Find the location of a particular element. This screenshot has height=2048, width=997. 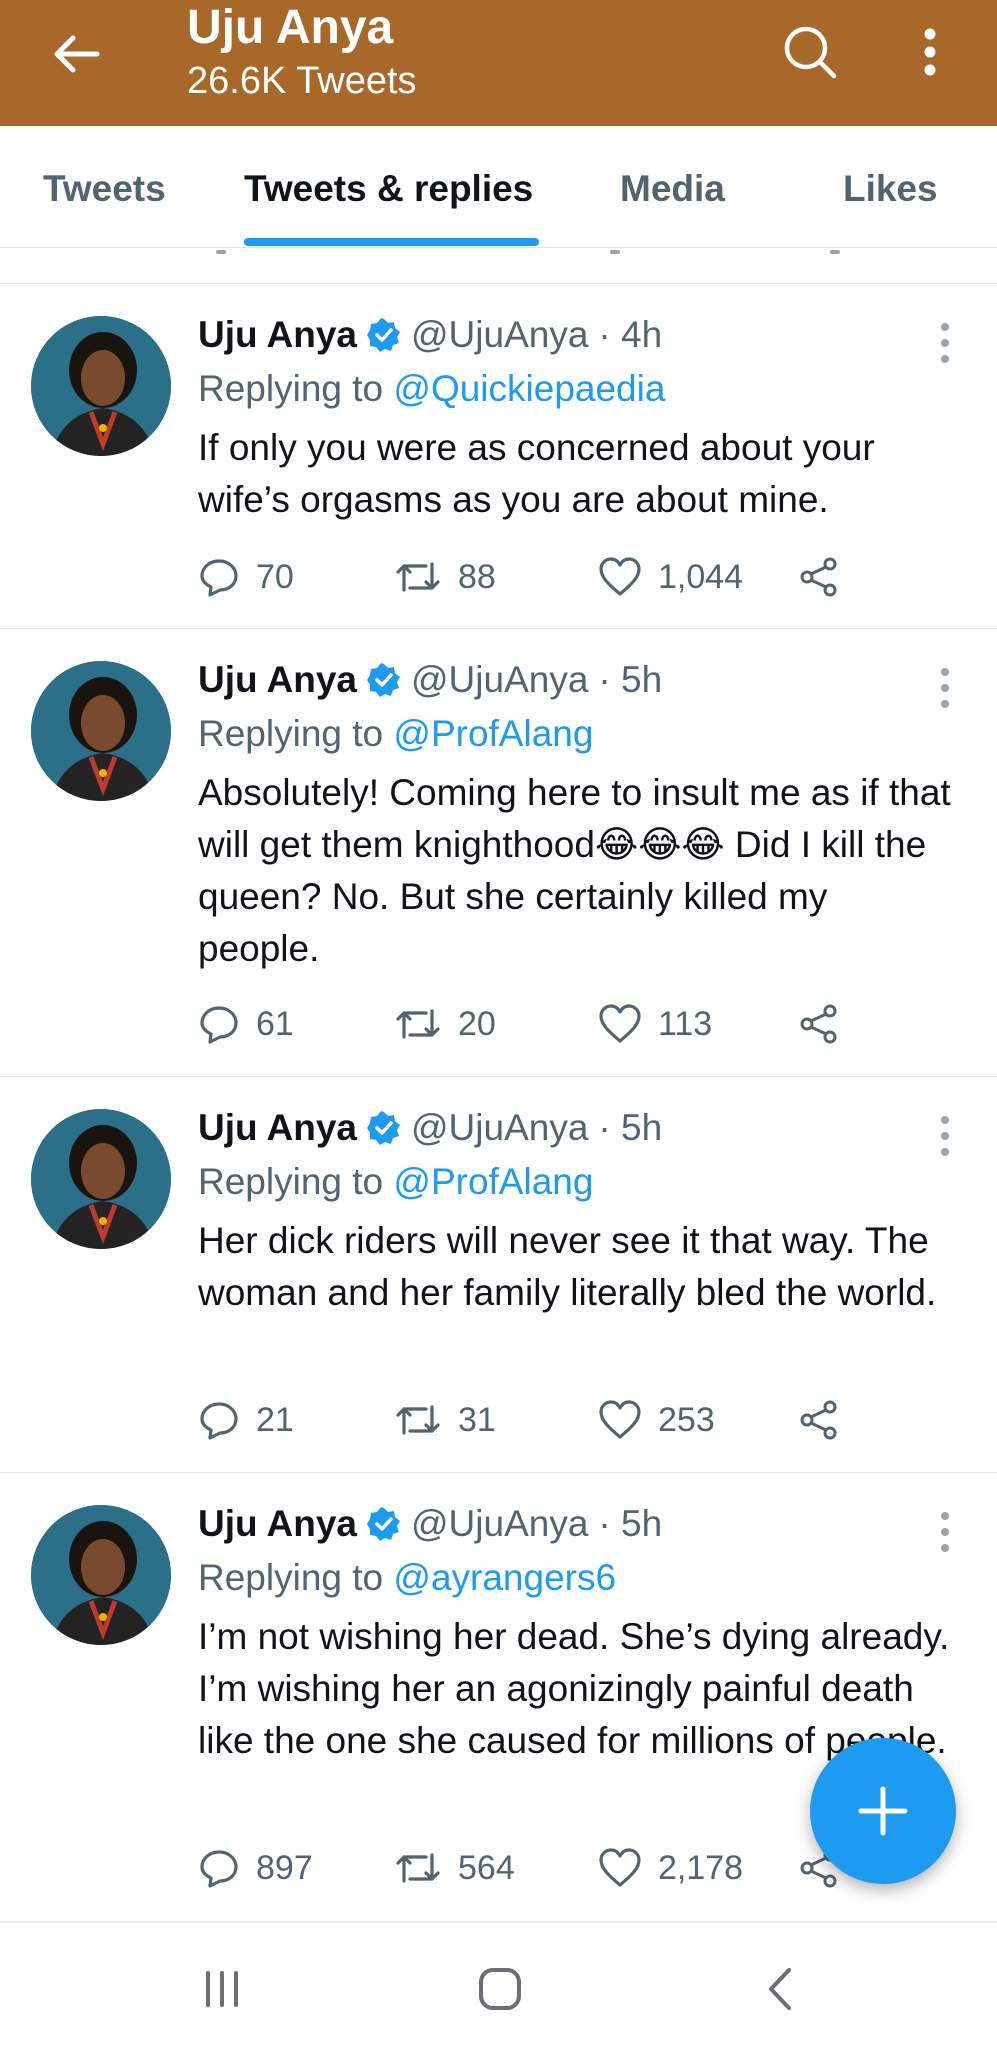

home-button is located at coordinates (500, 1989).